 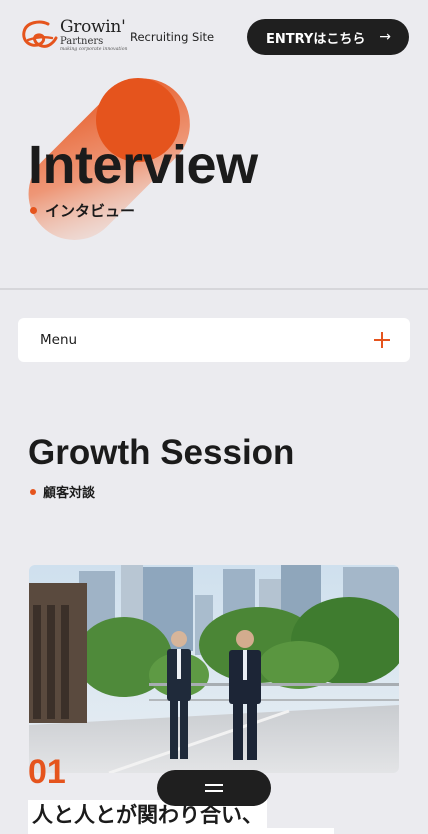 I want to click on section-subtitle-text: 顧客対談, so click(x=69, y=493).